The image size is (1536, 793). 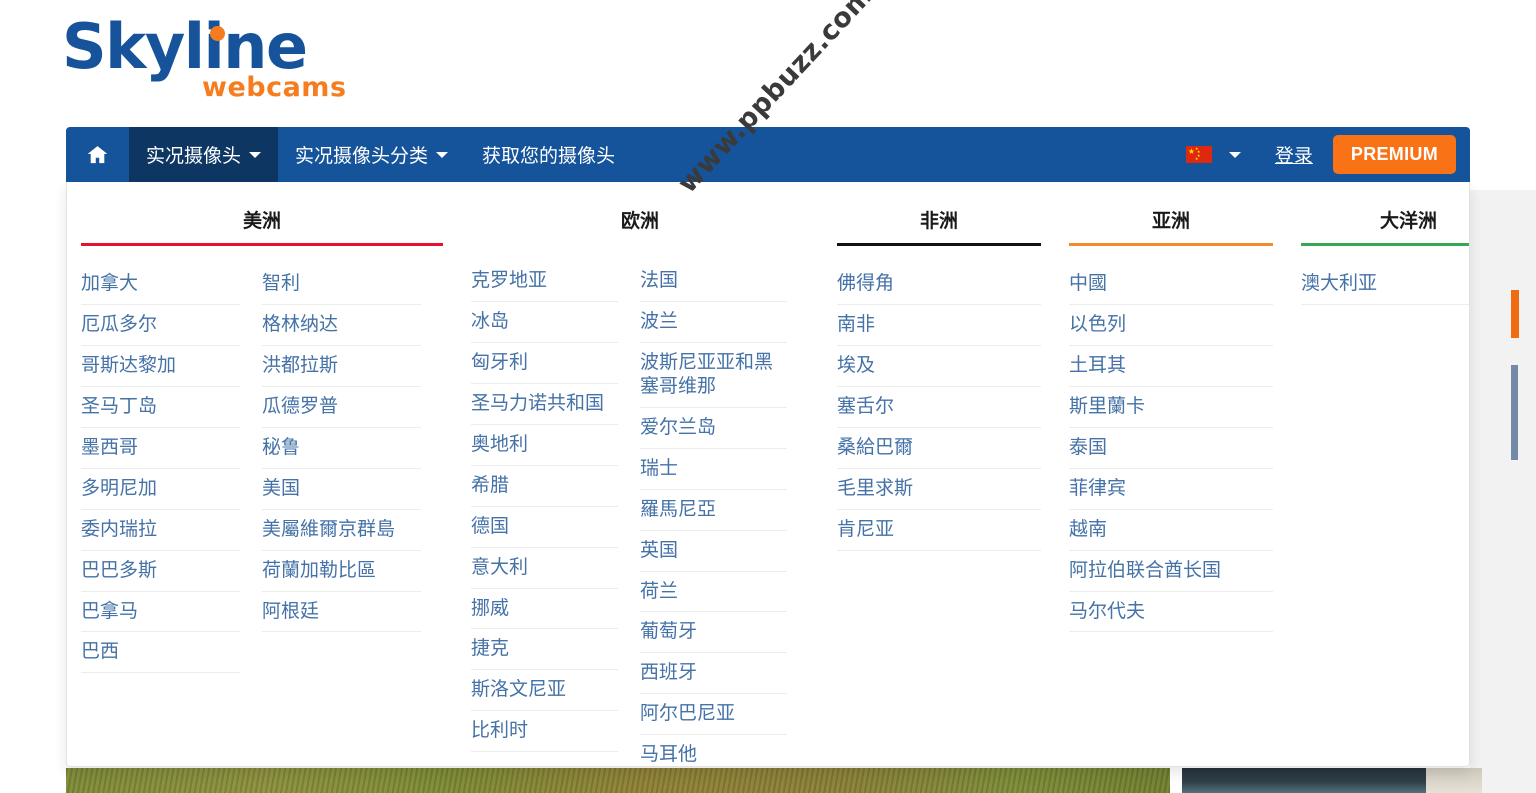 I want to click on region-columns: 中國 以色列 土耳其 斯里蘭卡 泰国 菲律宾 越南 阿拉伯联合酋长国 马尔代夫, so click(x=1171, y=439).